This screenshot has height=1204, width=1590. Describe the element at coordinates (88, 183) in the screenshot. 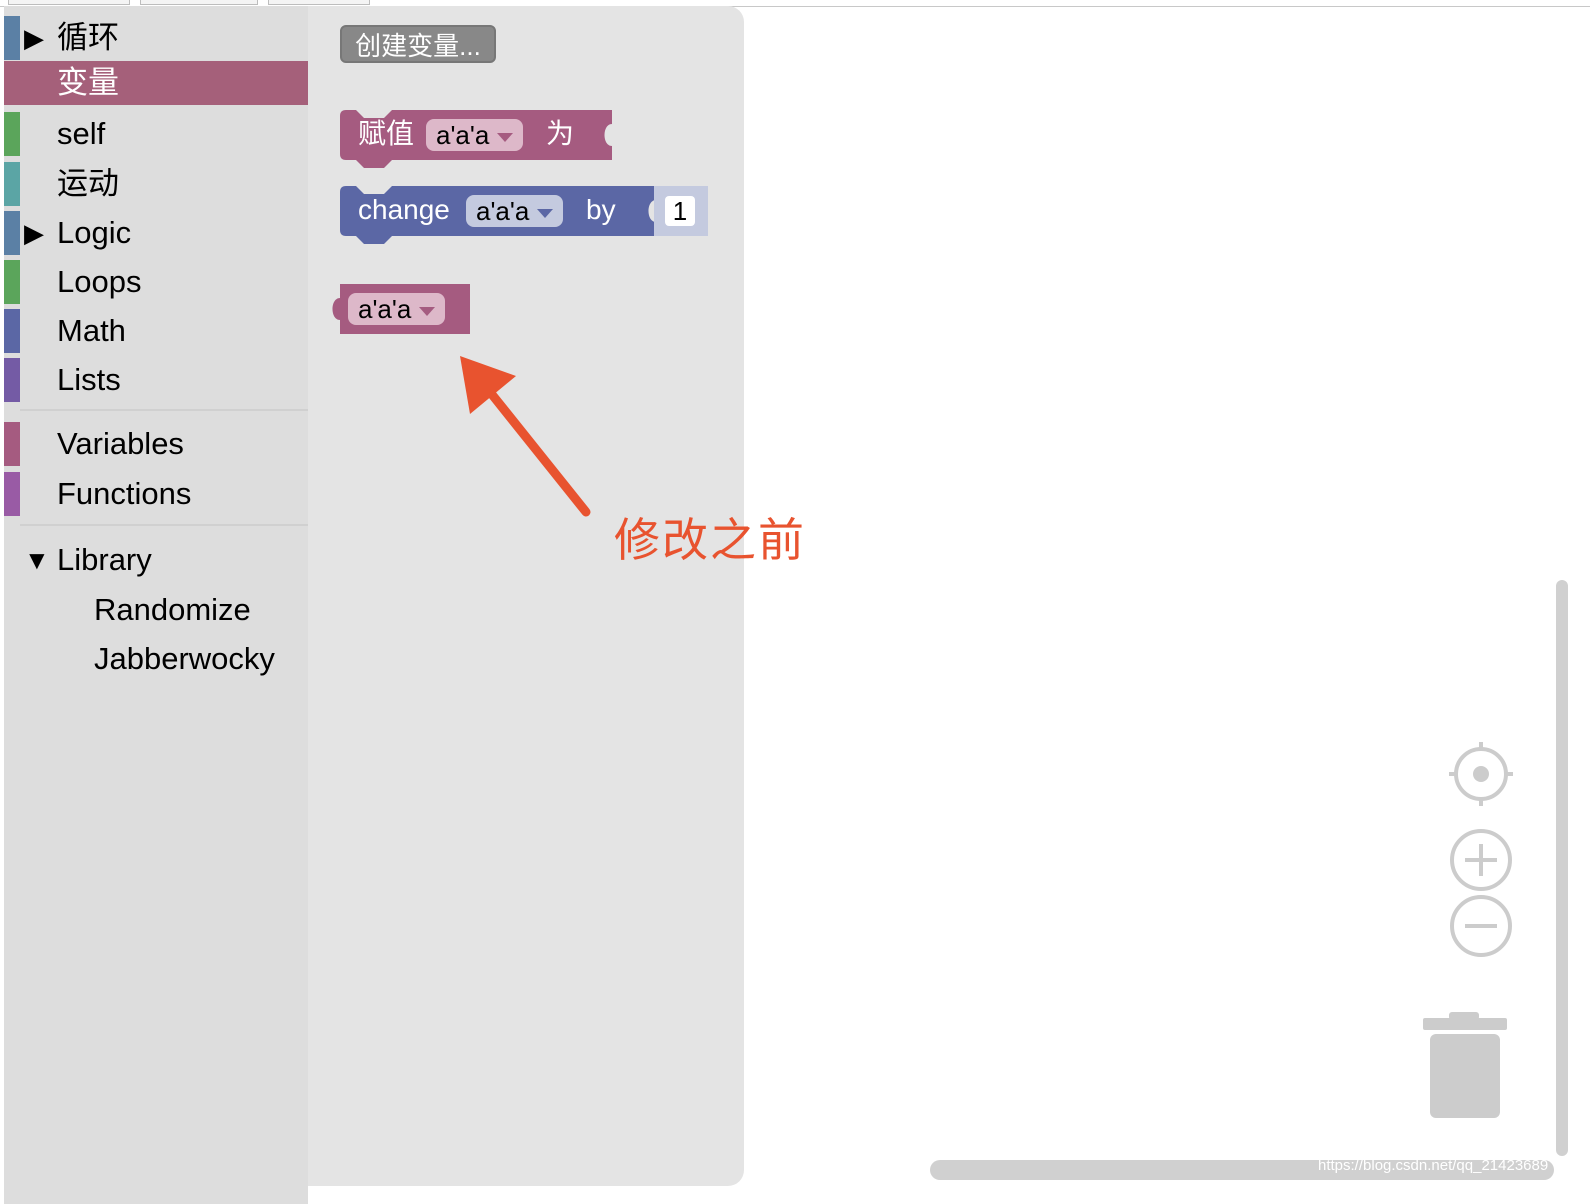

I see `category-label: 运动` at that location.